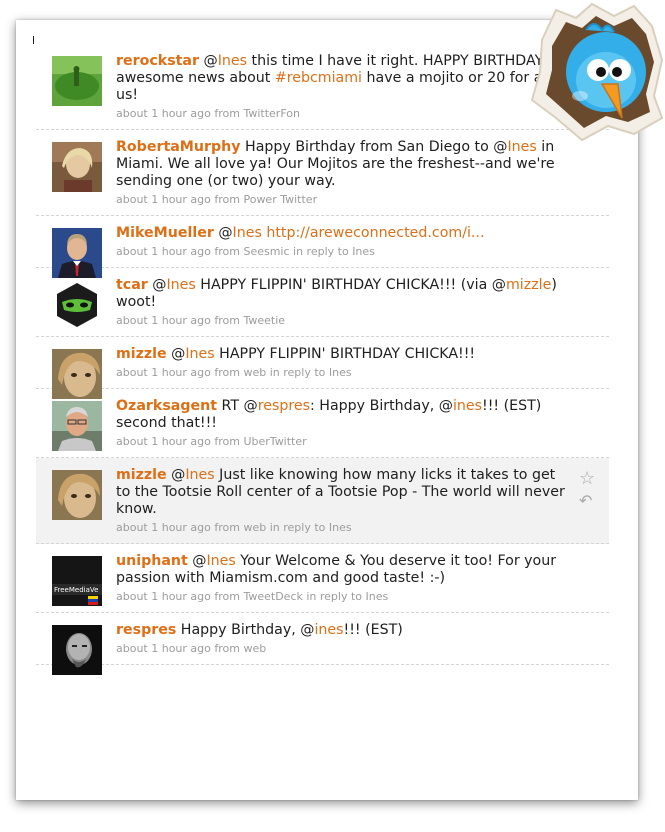  Describe the element at coordinates (76, 590) in the screenshot. I see `avatar-caption: FreeMediaVe` at that location.